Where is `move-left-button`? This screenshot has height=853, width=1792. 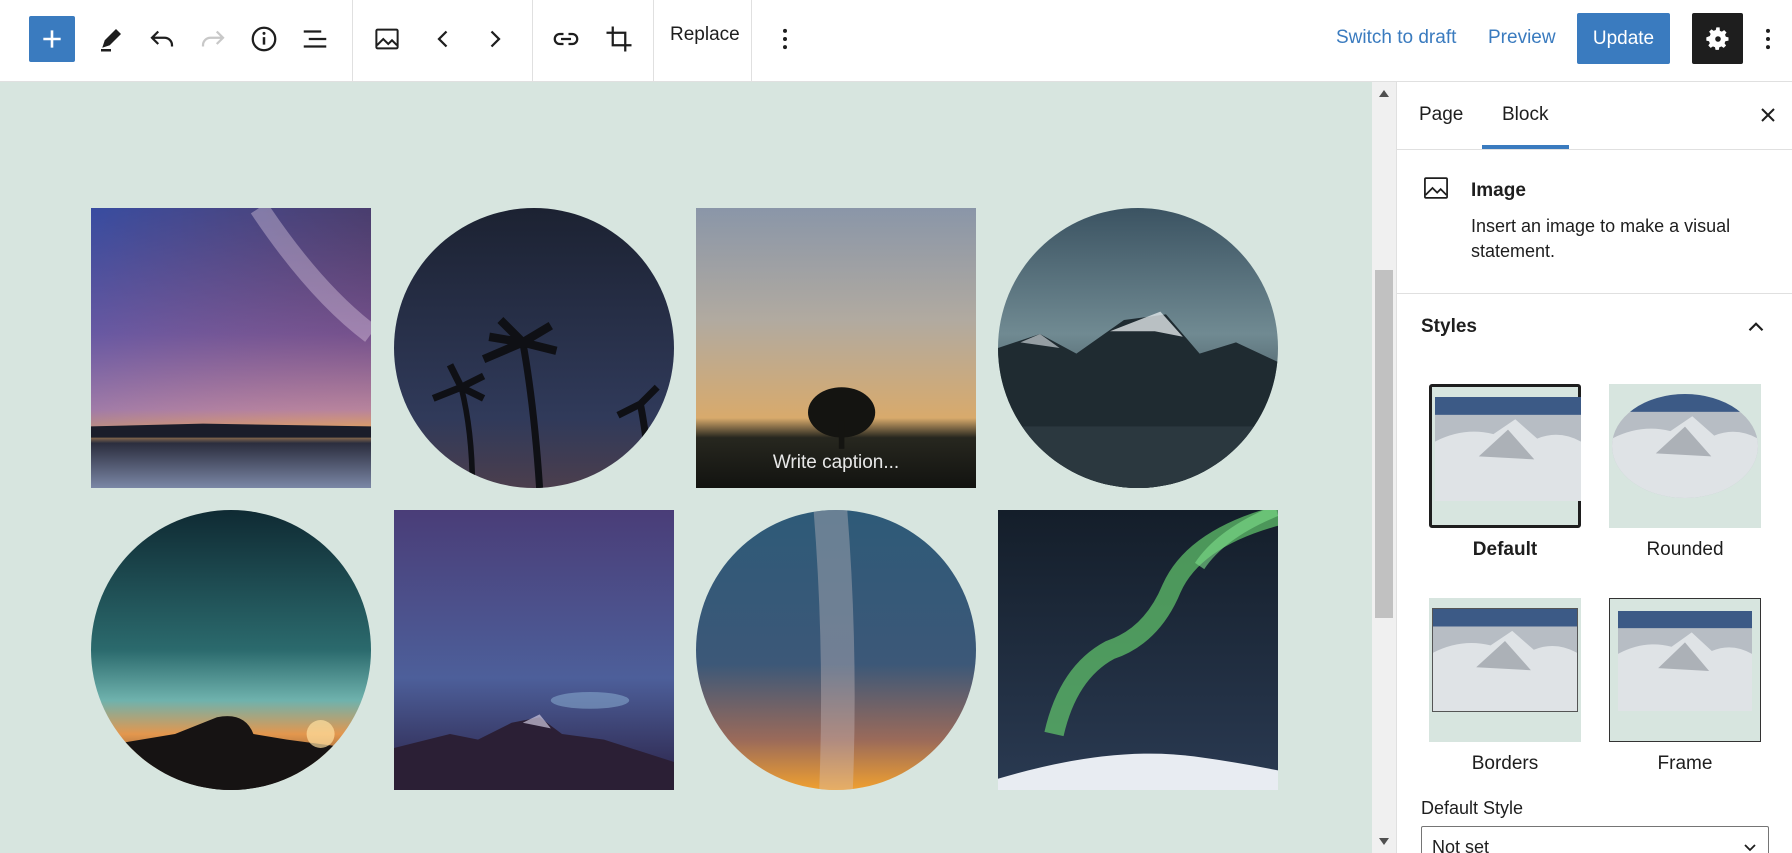 move-left-button is located at coordinates (444, 39).